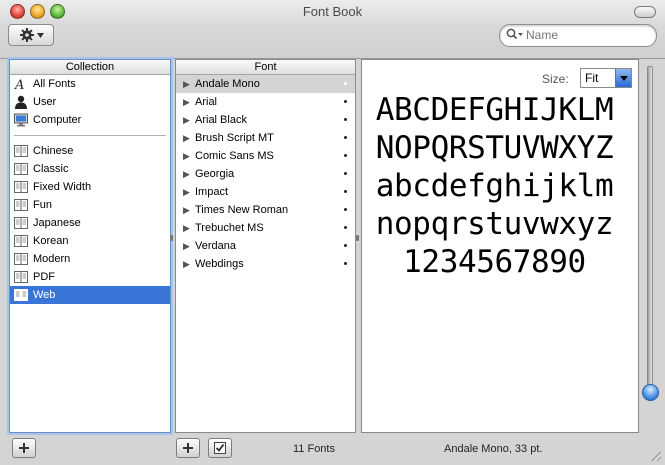 Image resolution: width=665 pixels, height=465 pixels. I want to click on svg-text: A, so click(19, 84).